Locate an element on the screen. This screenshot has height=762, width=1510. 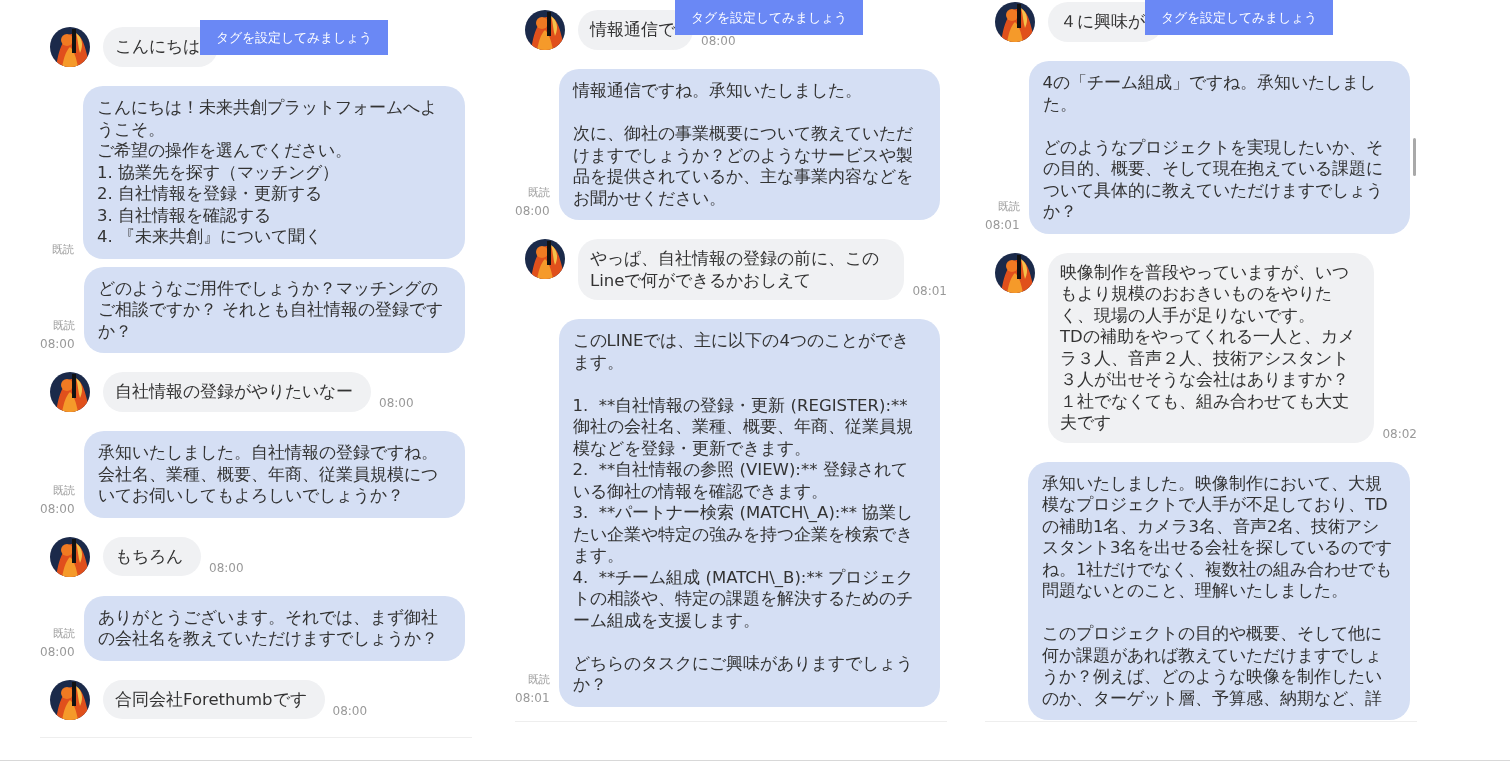
message-text: 3. **パートナー検索 (MATCH\_A):** 協業したい企業や特定の強みを持つ企業を検索できます。 is located at coordinates (743, 534).